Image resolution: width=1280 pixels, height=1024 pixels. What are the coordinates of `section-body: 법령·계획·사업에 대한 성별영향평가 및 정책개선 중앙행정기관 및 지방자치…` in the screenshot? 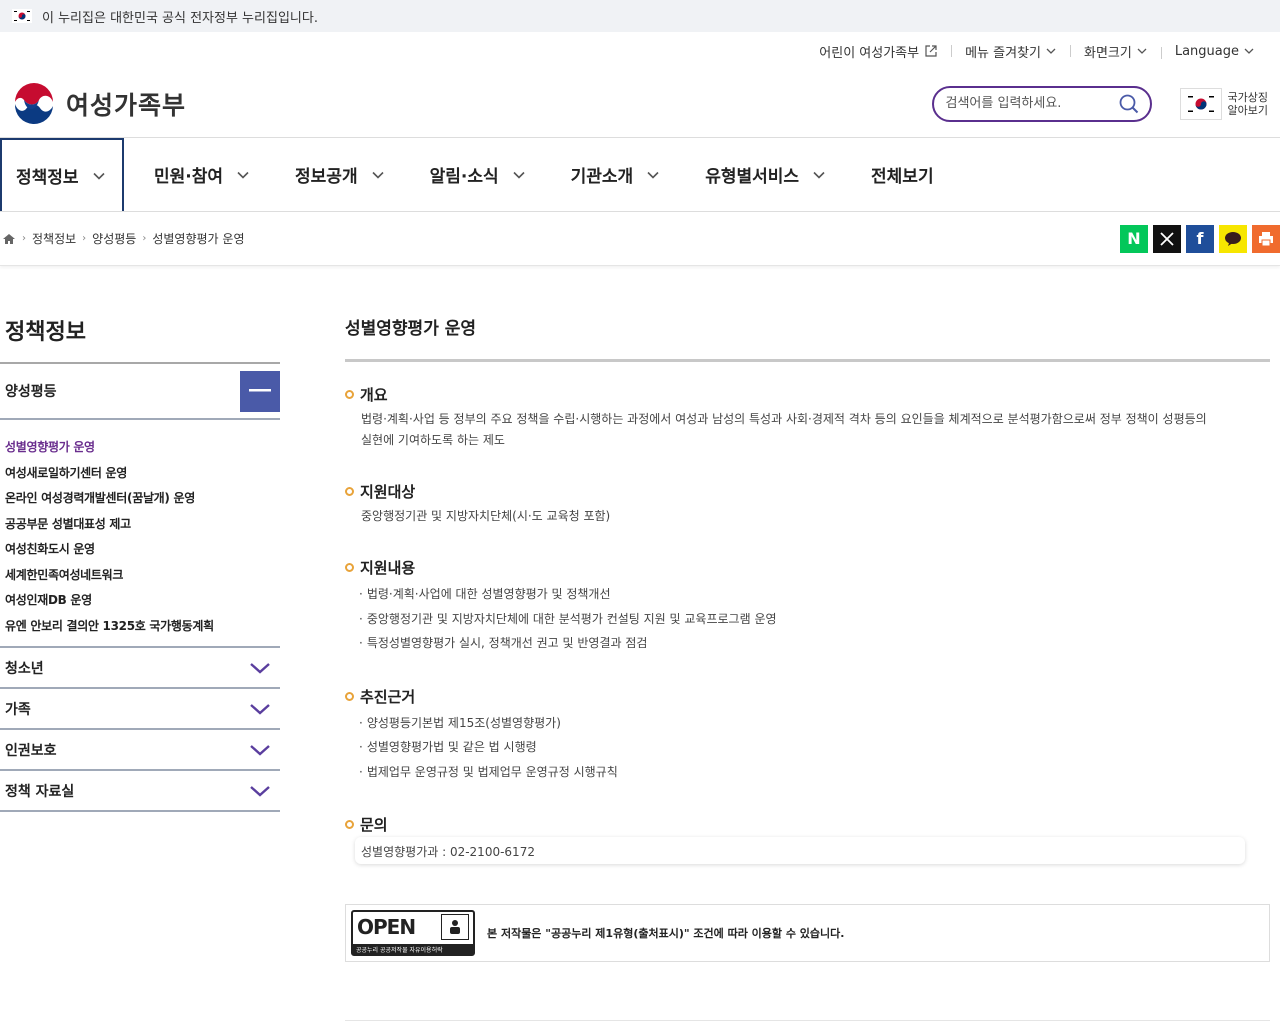 It's located at (807, 619).